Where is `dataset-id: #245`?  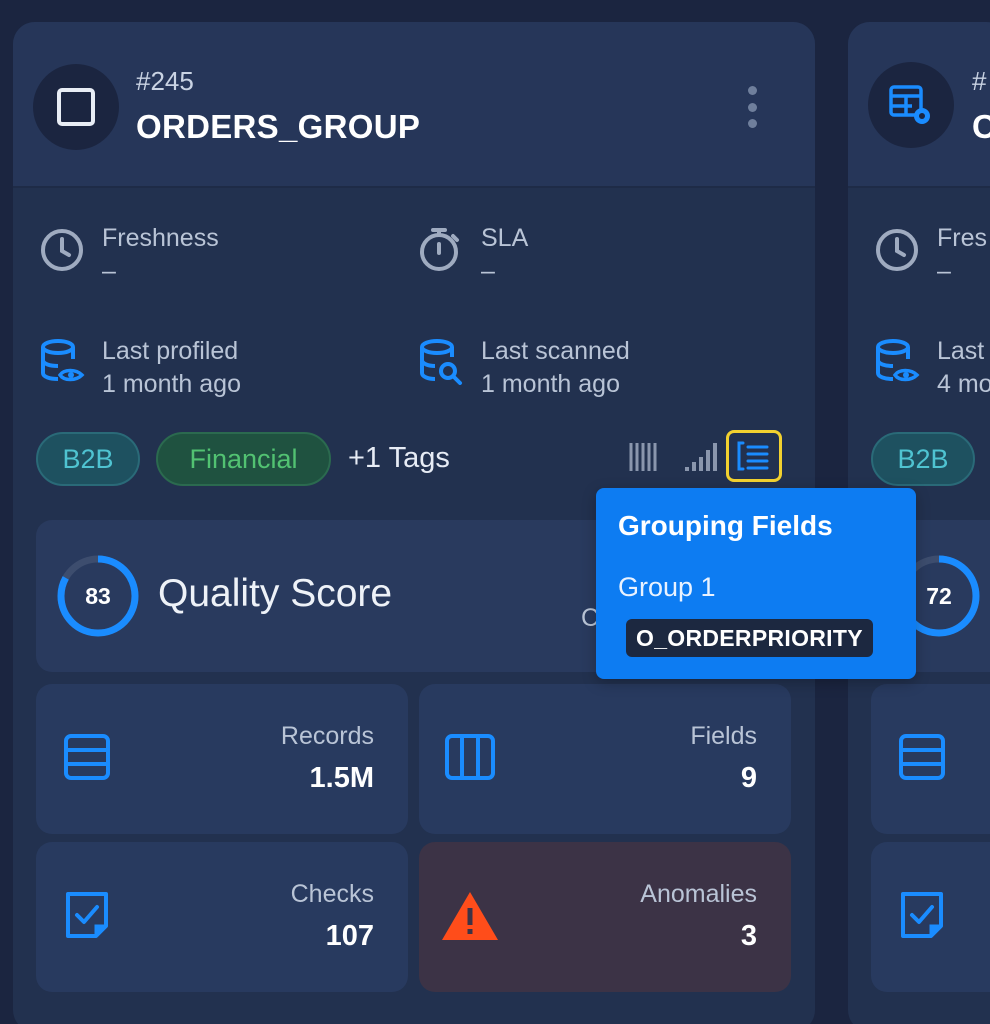 dataset-id: #245 is located at coordinates (165, 81).